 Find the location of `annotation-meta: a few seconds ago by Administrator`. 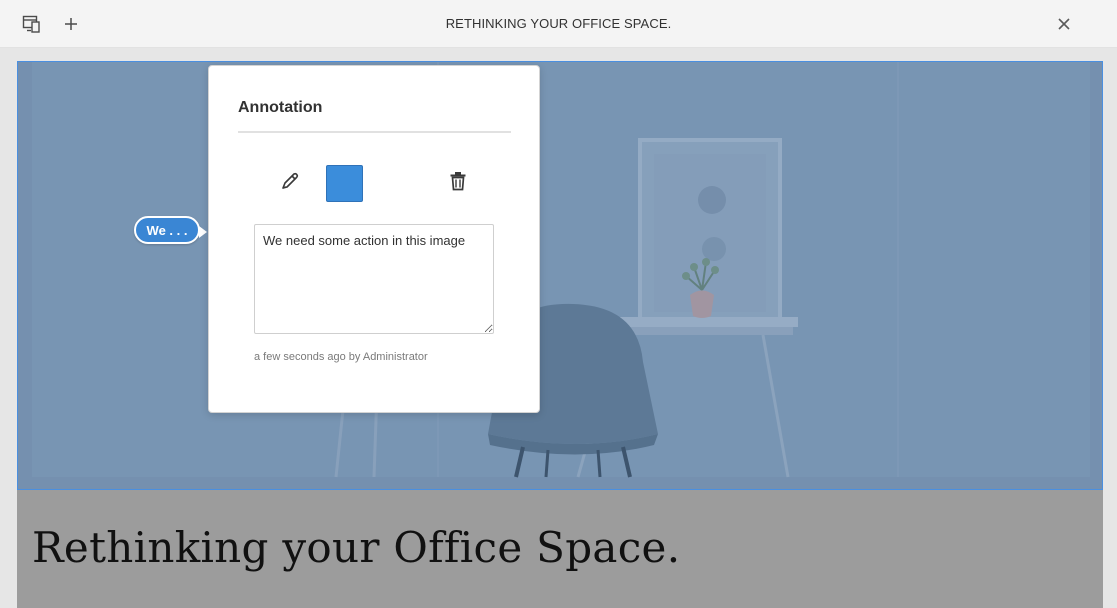

annotation-meta: a few seconds ago by Administrator is located at coordinates (341, 357).